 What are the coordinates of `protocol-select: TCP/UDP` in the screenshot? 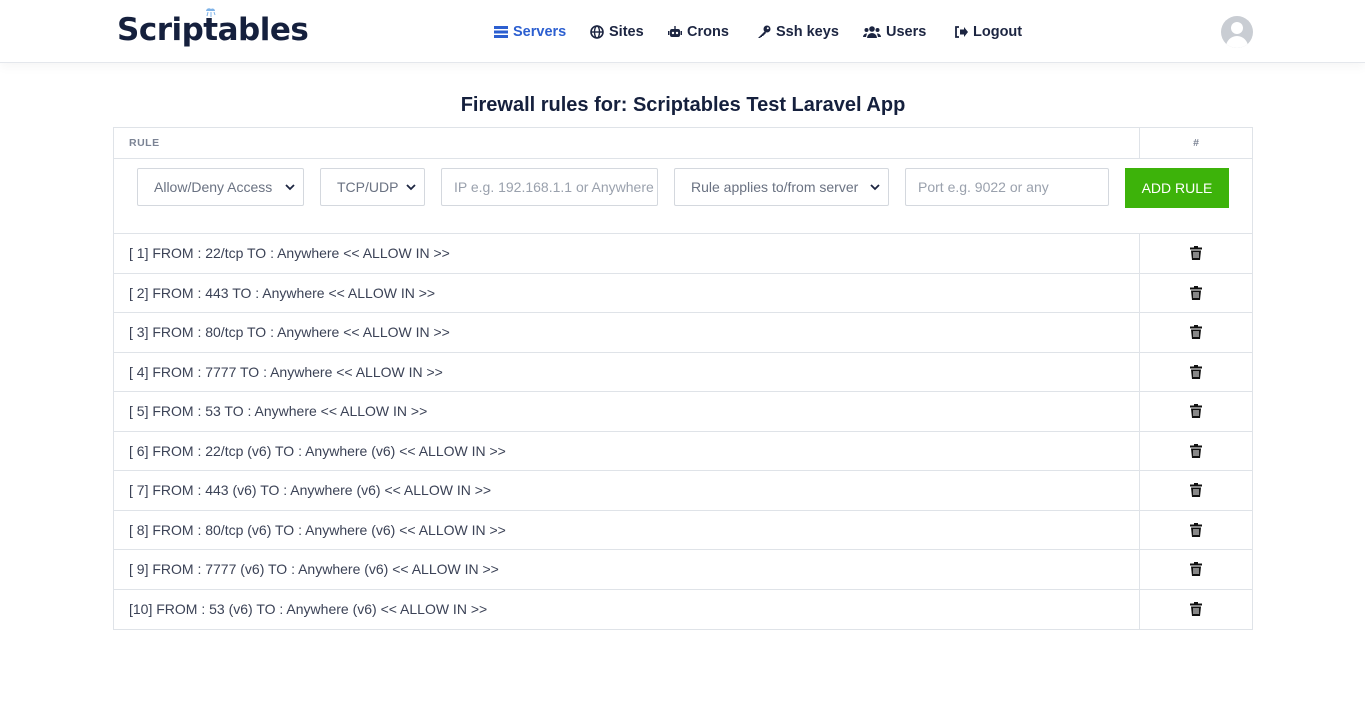 It's located at (372, 187).